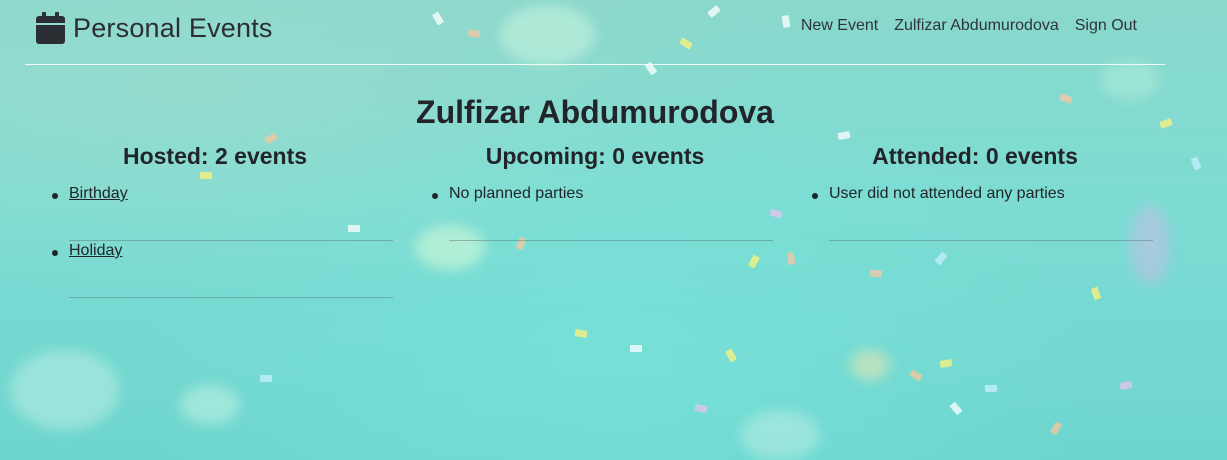 This screenshot has height=460, width=1227. Describe the element at coordinates (50, 28) in the screenshot. I see `calendar-icon` at that location.